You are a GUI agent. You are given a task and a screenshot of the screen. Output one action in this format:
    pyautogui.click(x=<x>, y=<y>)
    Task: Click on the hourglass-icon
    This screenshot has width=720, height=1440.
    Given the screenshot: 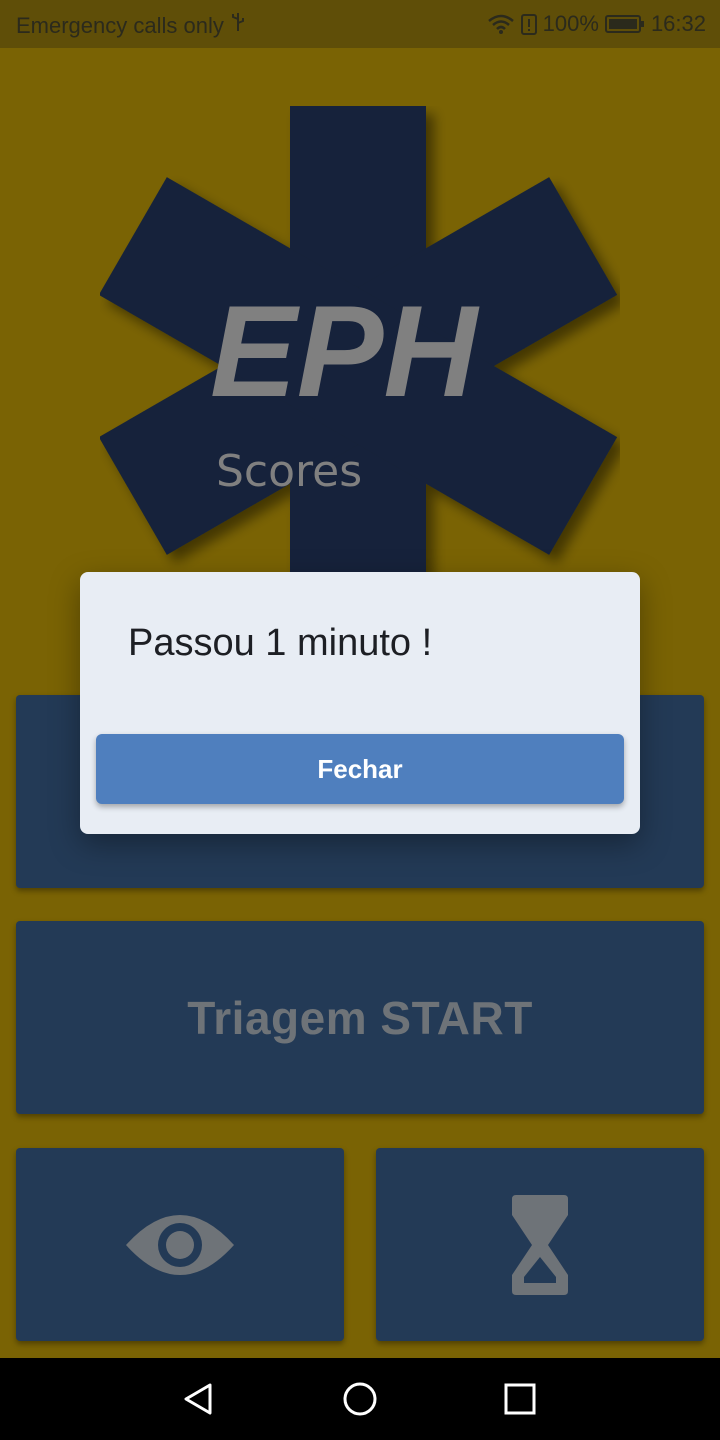 What is the action you would take?
    pyautogui.click(x=540, y=1244)
    